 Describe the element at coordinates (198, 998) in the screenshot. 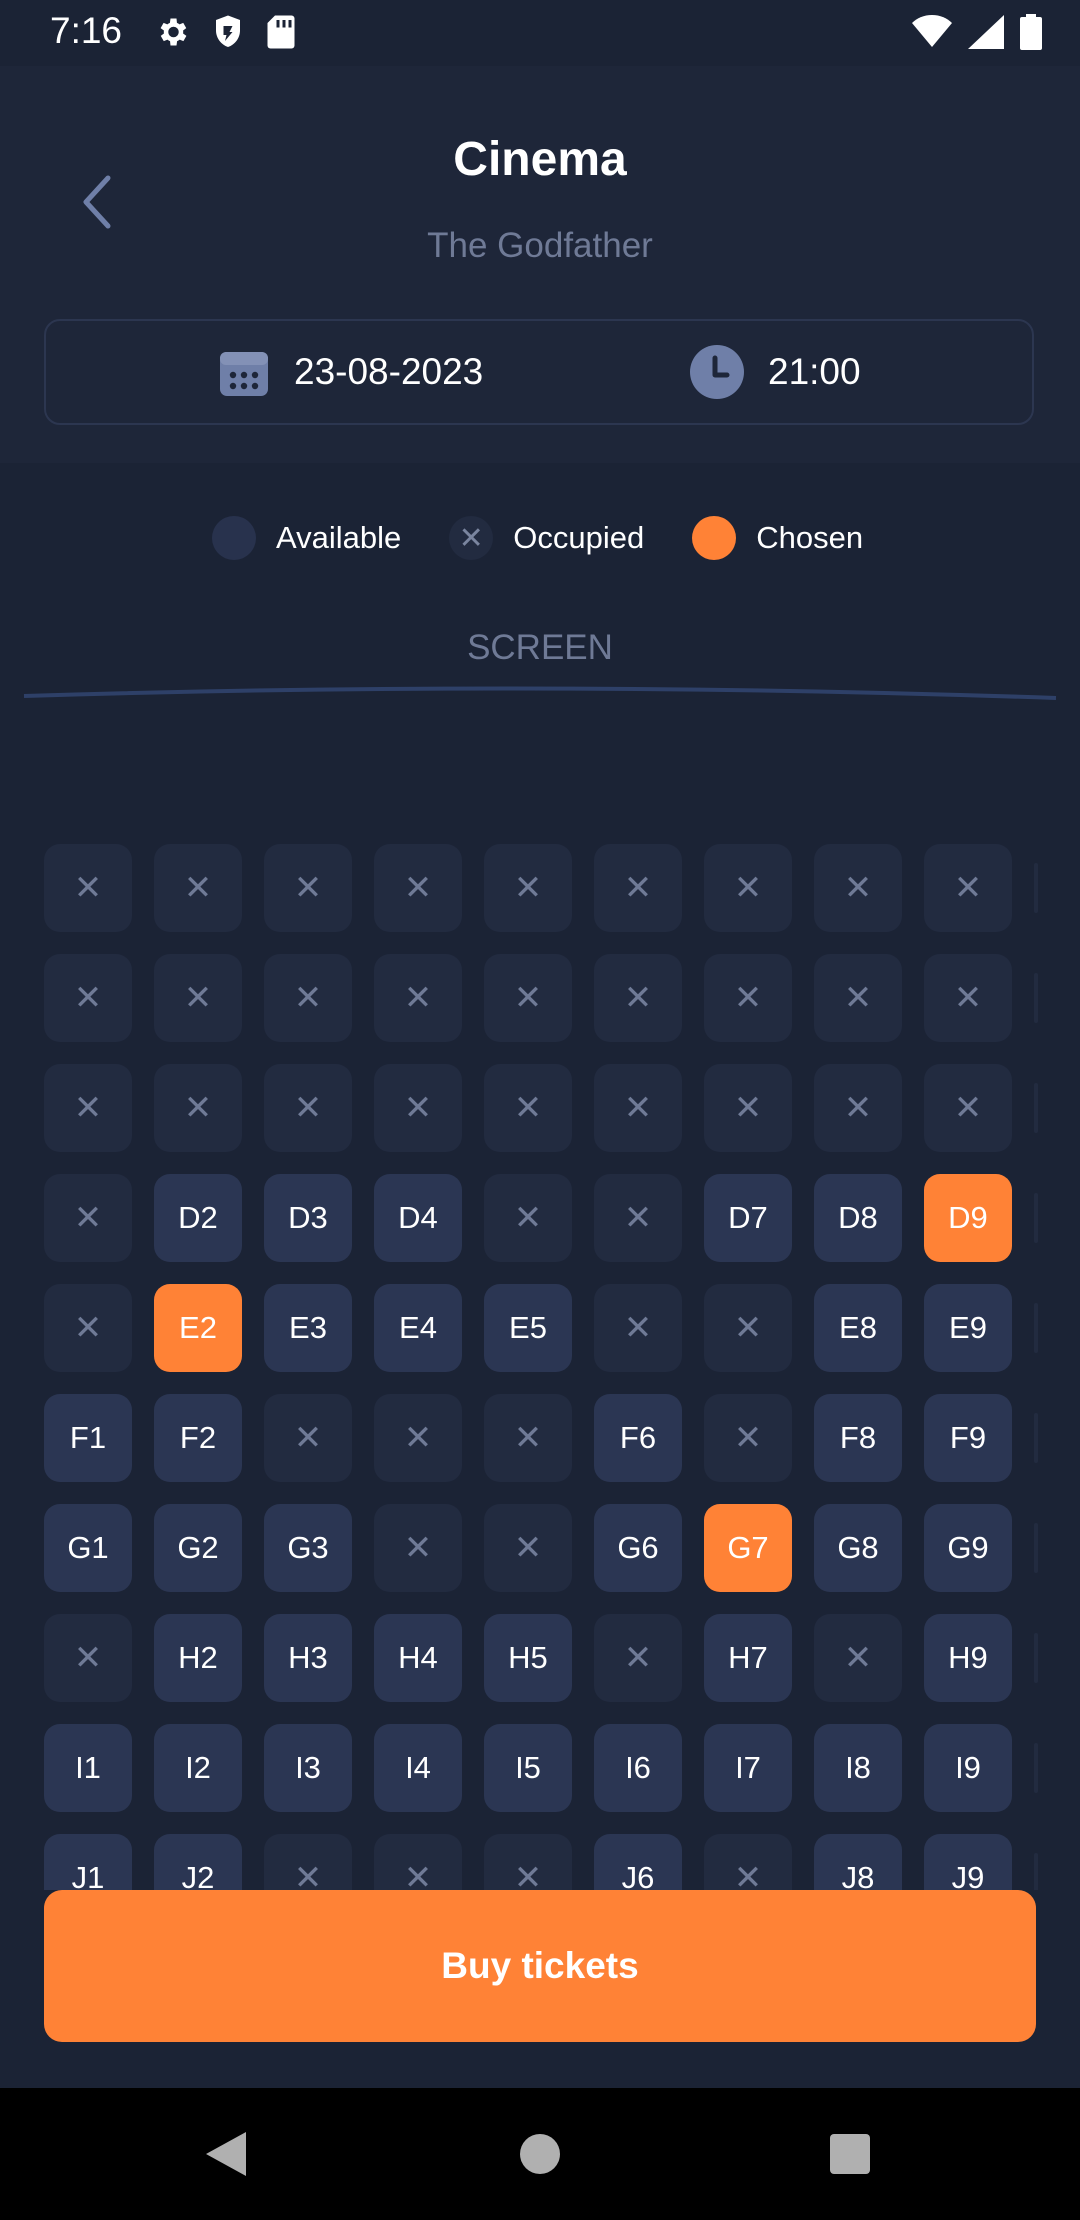

I see `seat-b2: ✕` at that location.